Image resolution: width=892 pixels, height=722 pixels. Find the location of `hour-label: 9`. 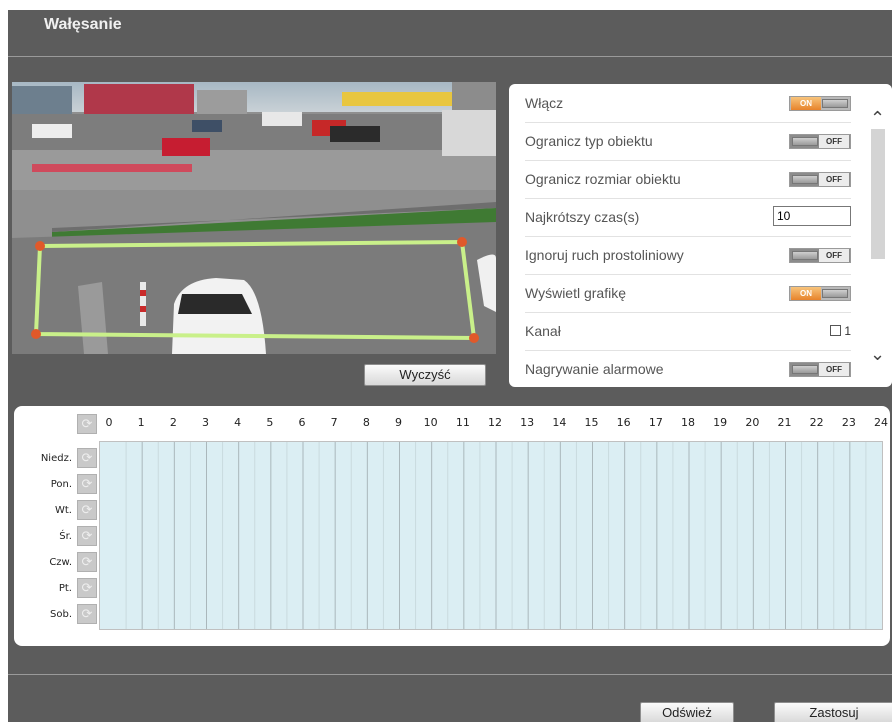

hour-label: 9 is located at coordinates (398, 422).